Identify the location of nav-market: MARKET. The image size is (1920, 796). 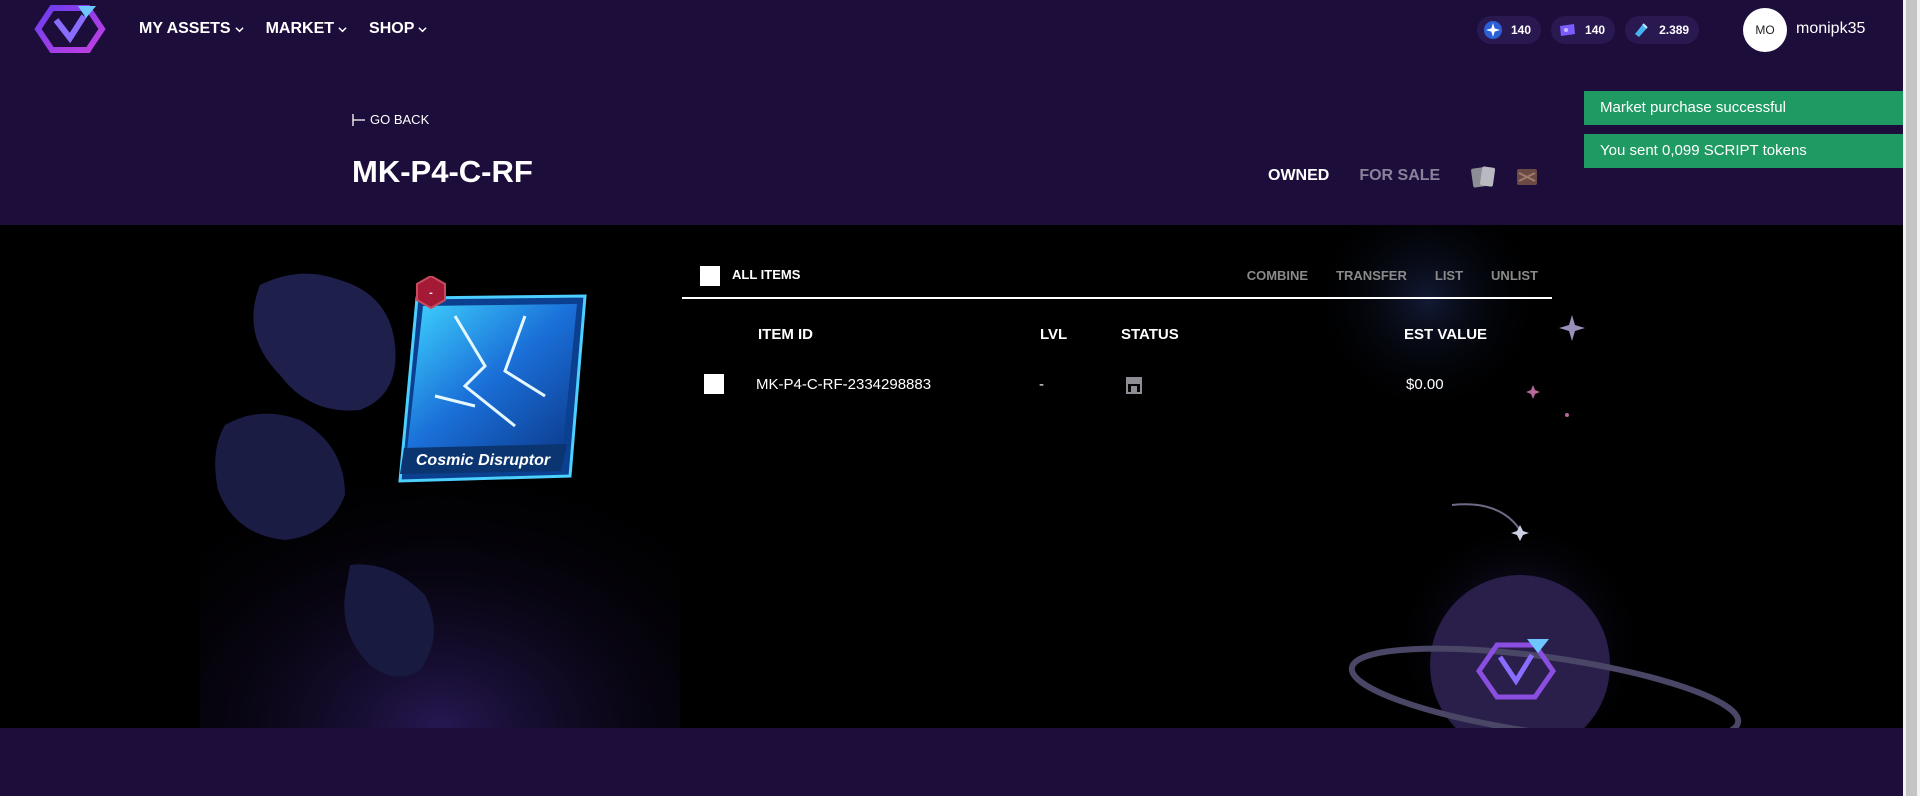
(306, 29).